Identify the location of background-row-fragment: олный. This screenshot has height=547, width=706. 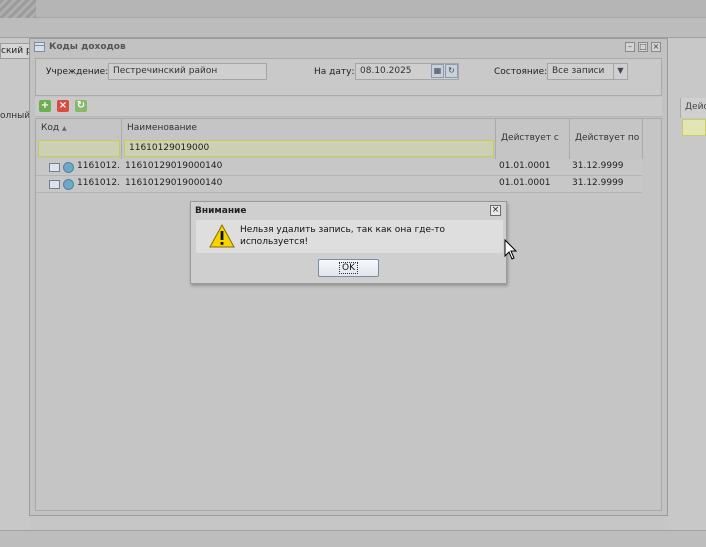
(15, 116).